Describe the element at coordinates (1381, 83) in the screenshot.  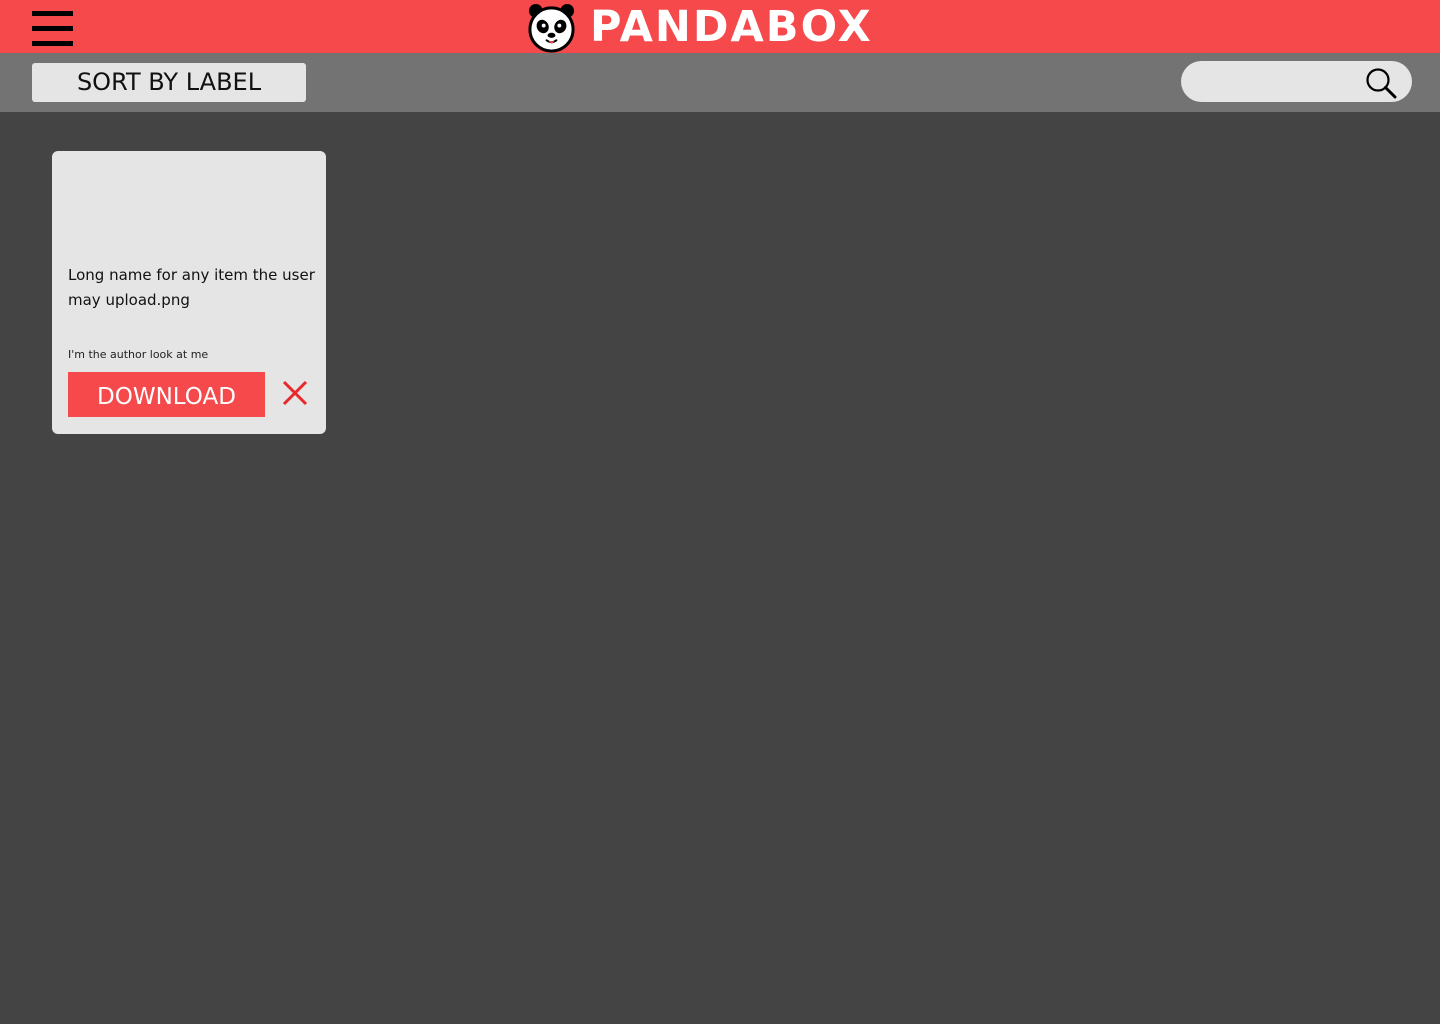
I see `search-icon` at that location.